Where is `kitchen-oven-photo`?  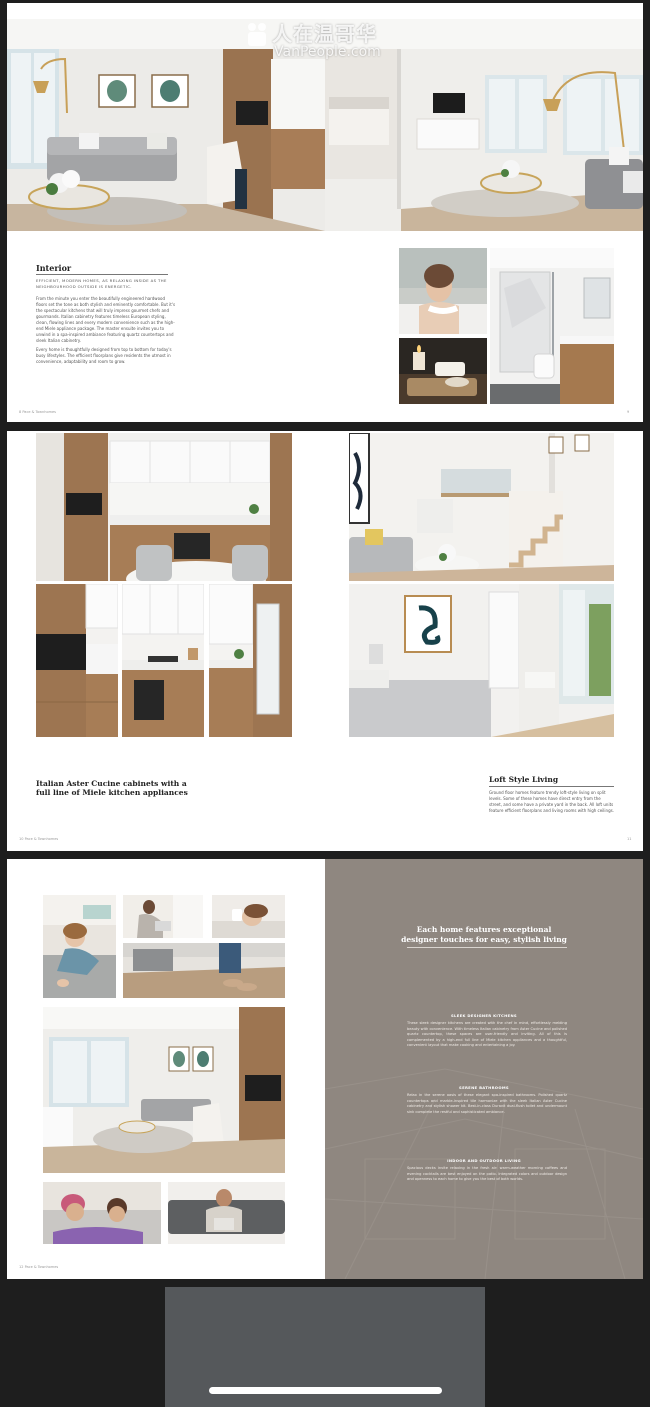
kitchen-oven-photo is located at coordinates (77, 660).